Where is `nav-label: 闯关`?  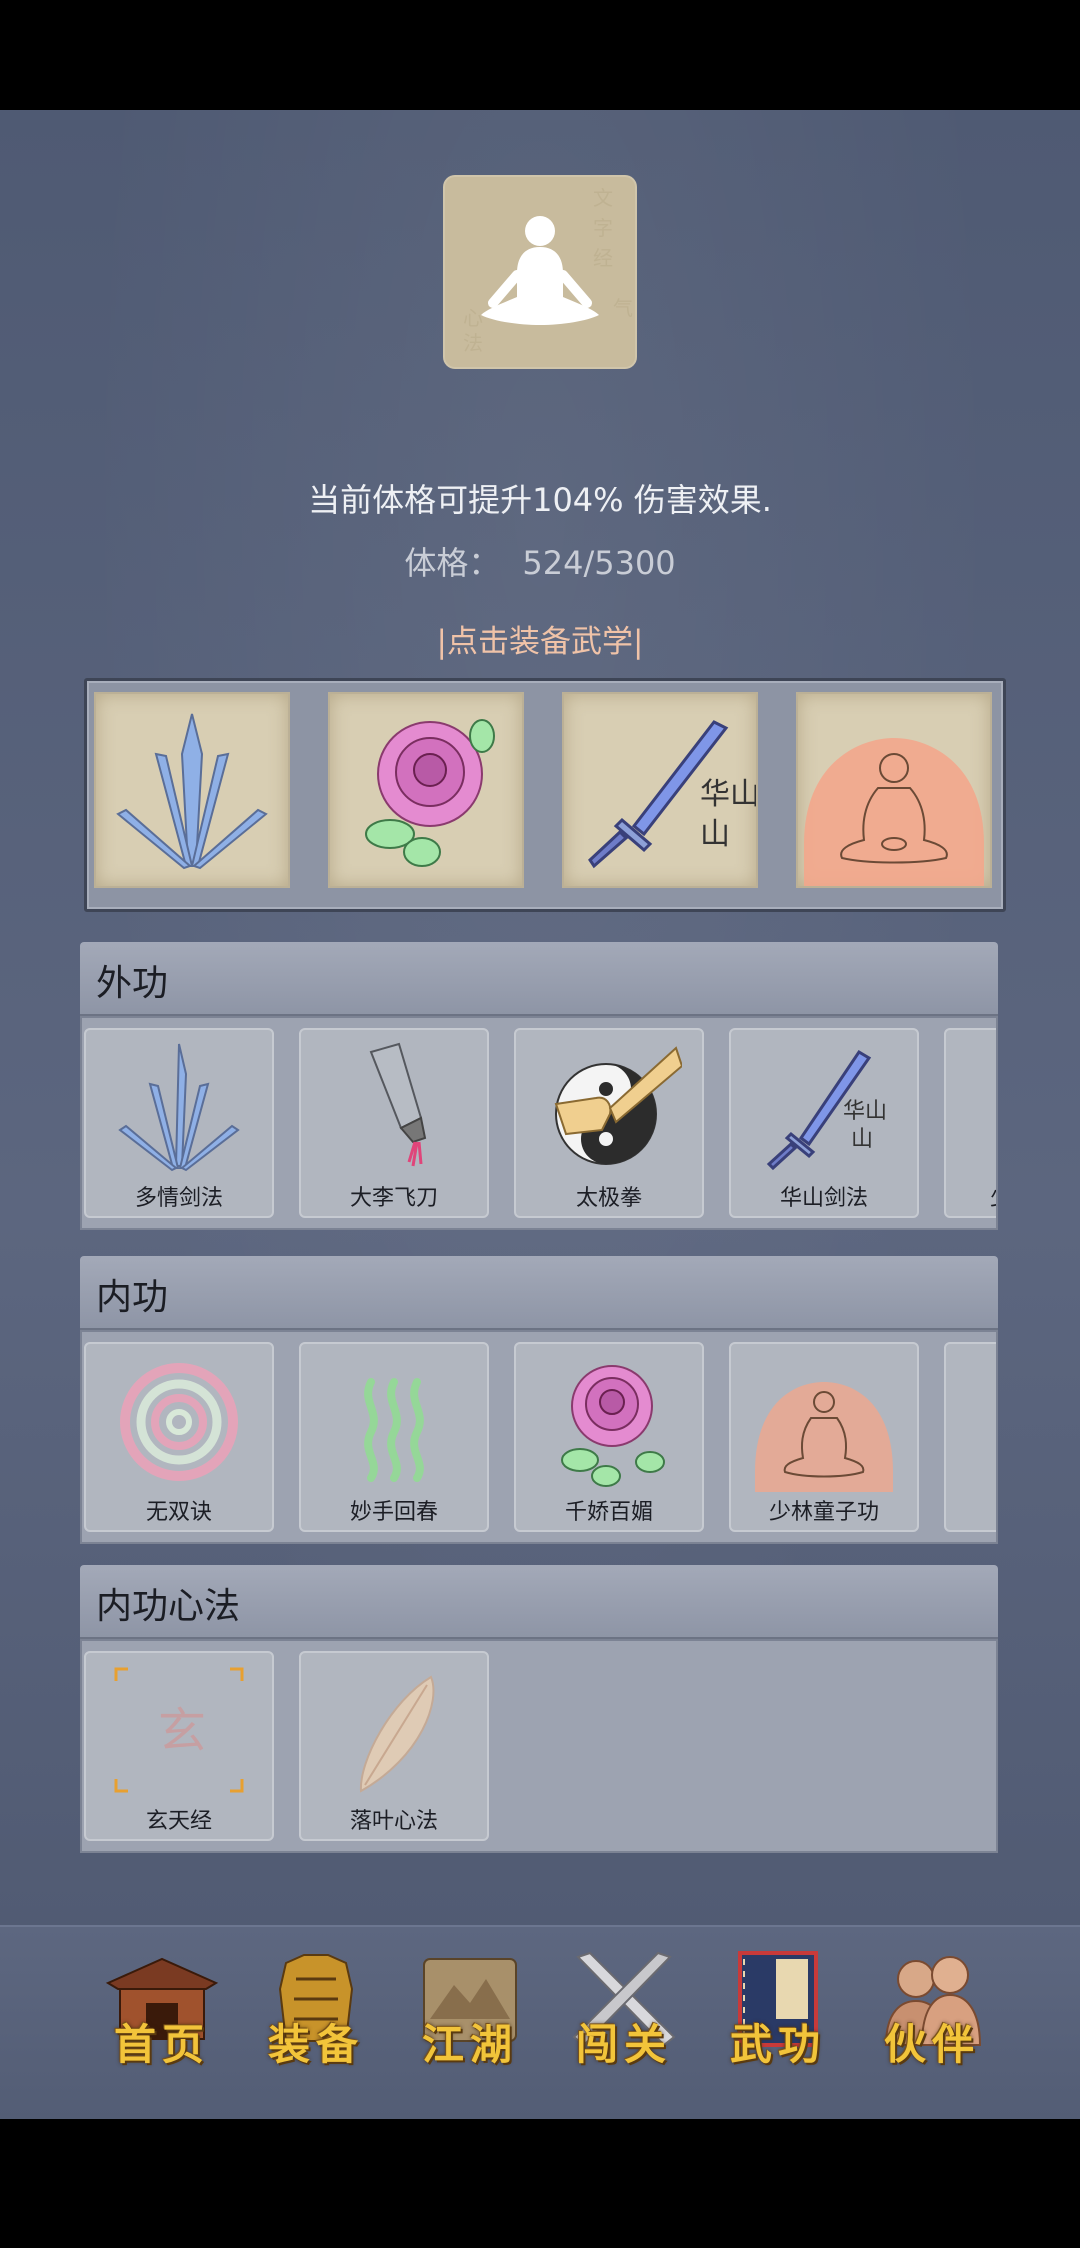
nav-label: 闯关 is located at coordinates (623, 2044).